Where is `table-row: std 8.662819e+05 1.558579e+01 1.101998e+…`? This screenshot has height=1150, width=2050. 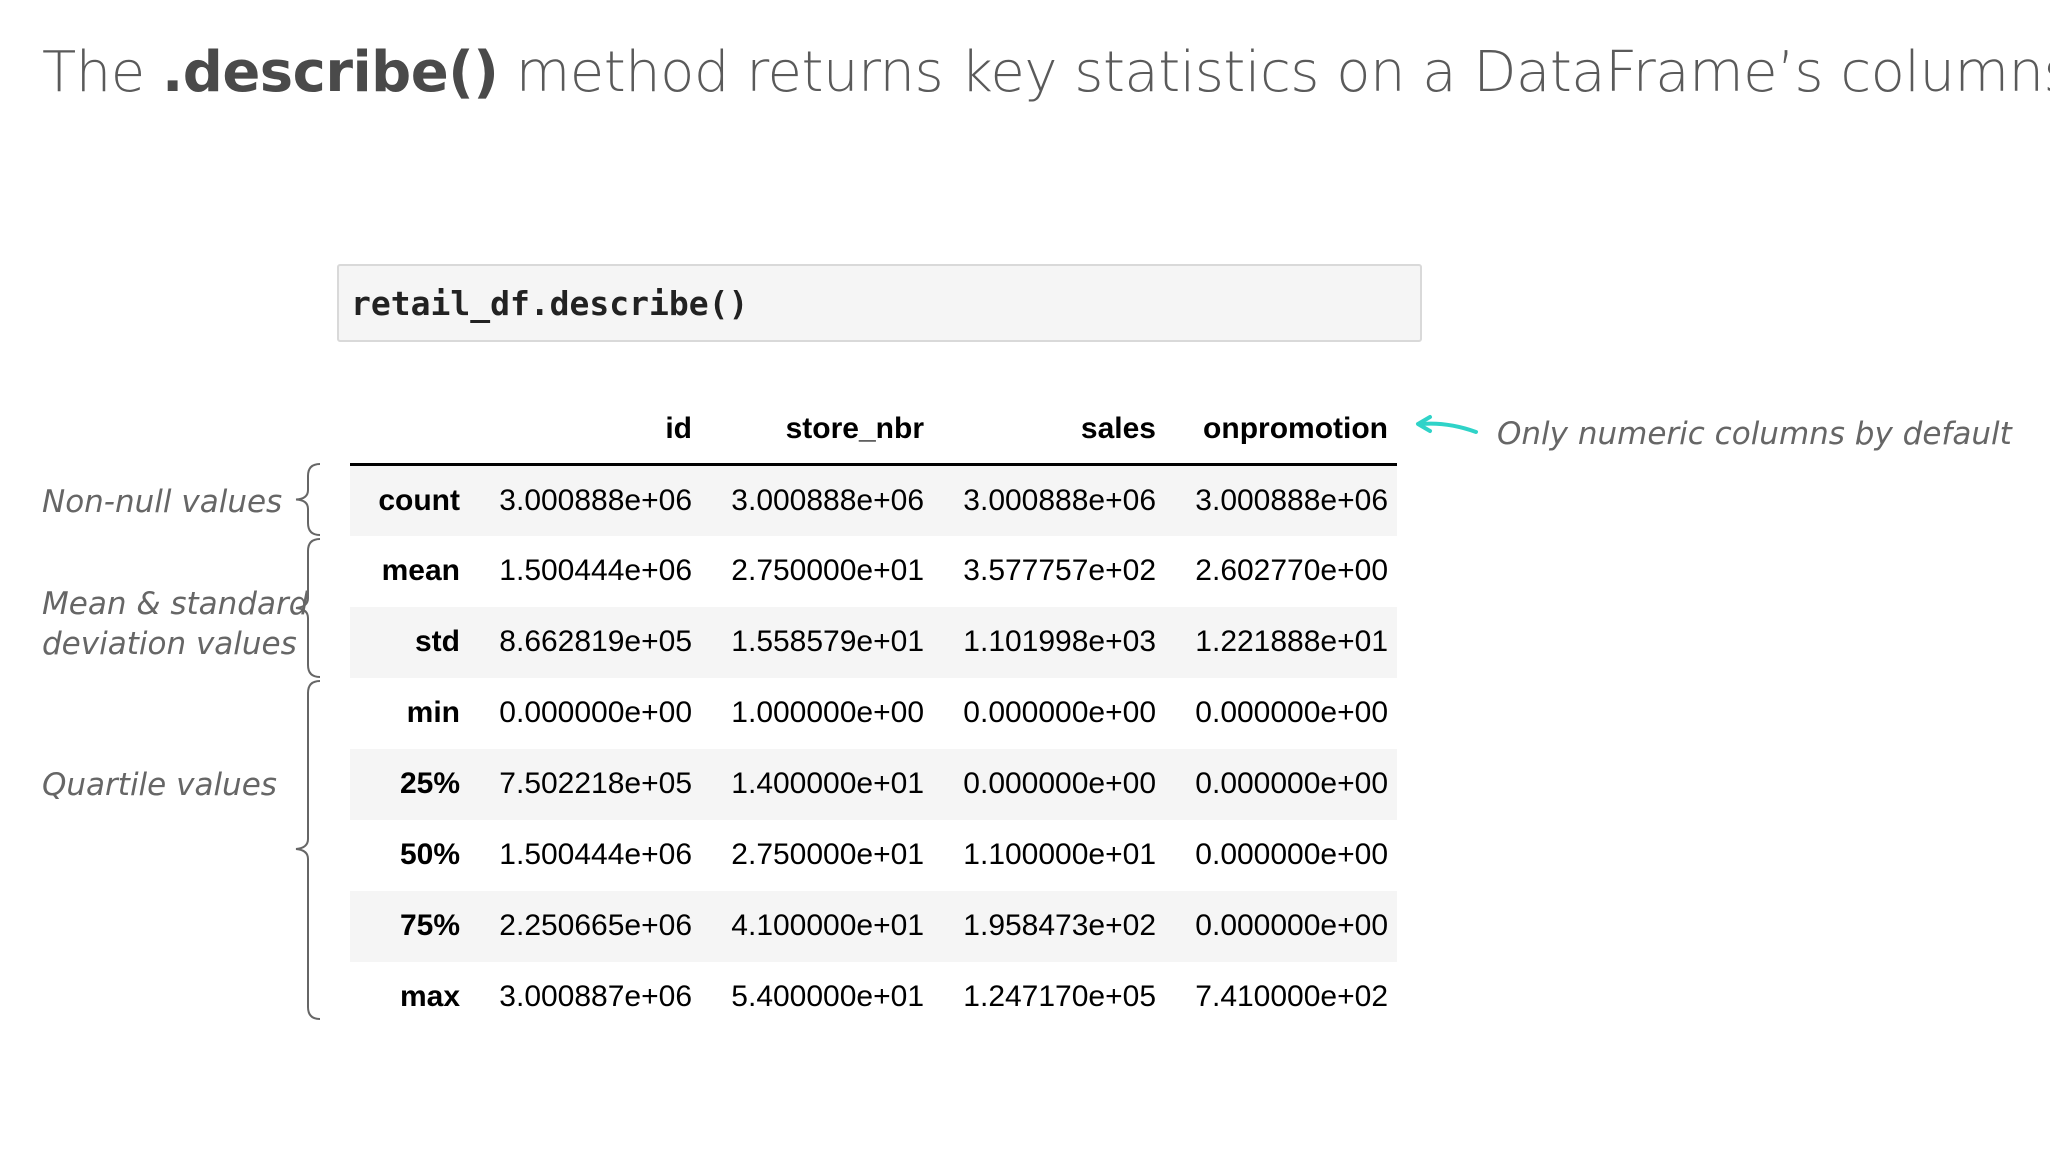
table-row: std 8.662819e+05 1.558579e+01 1.101998e+… is located at coordinates (873, 642).